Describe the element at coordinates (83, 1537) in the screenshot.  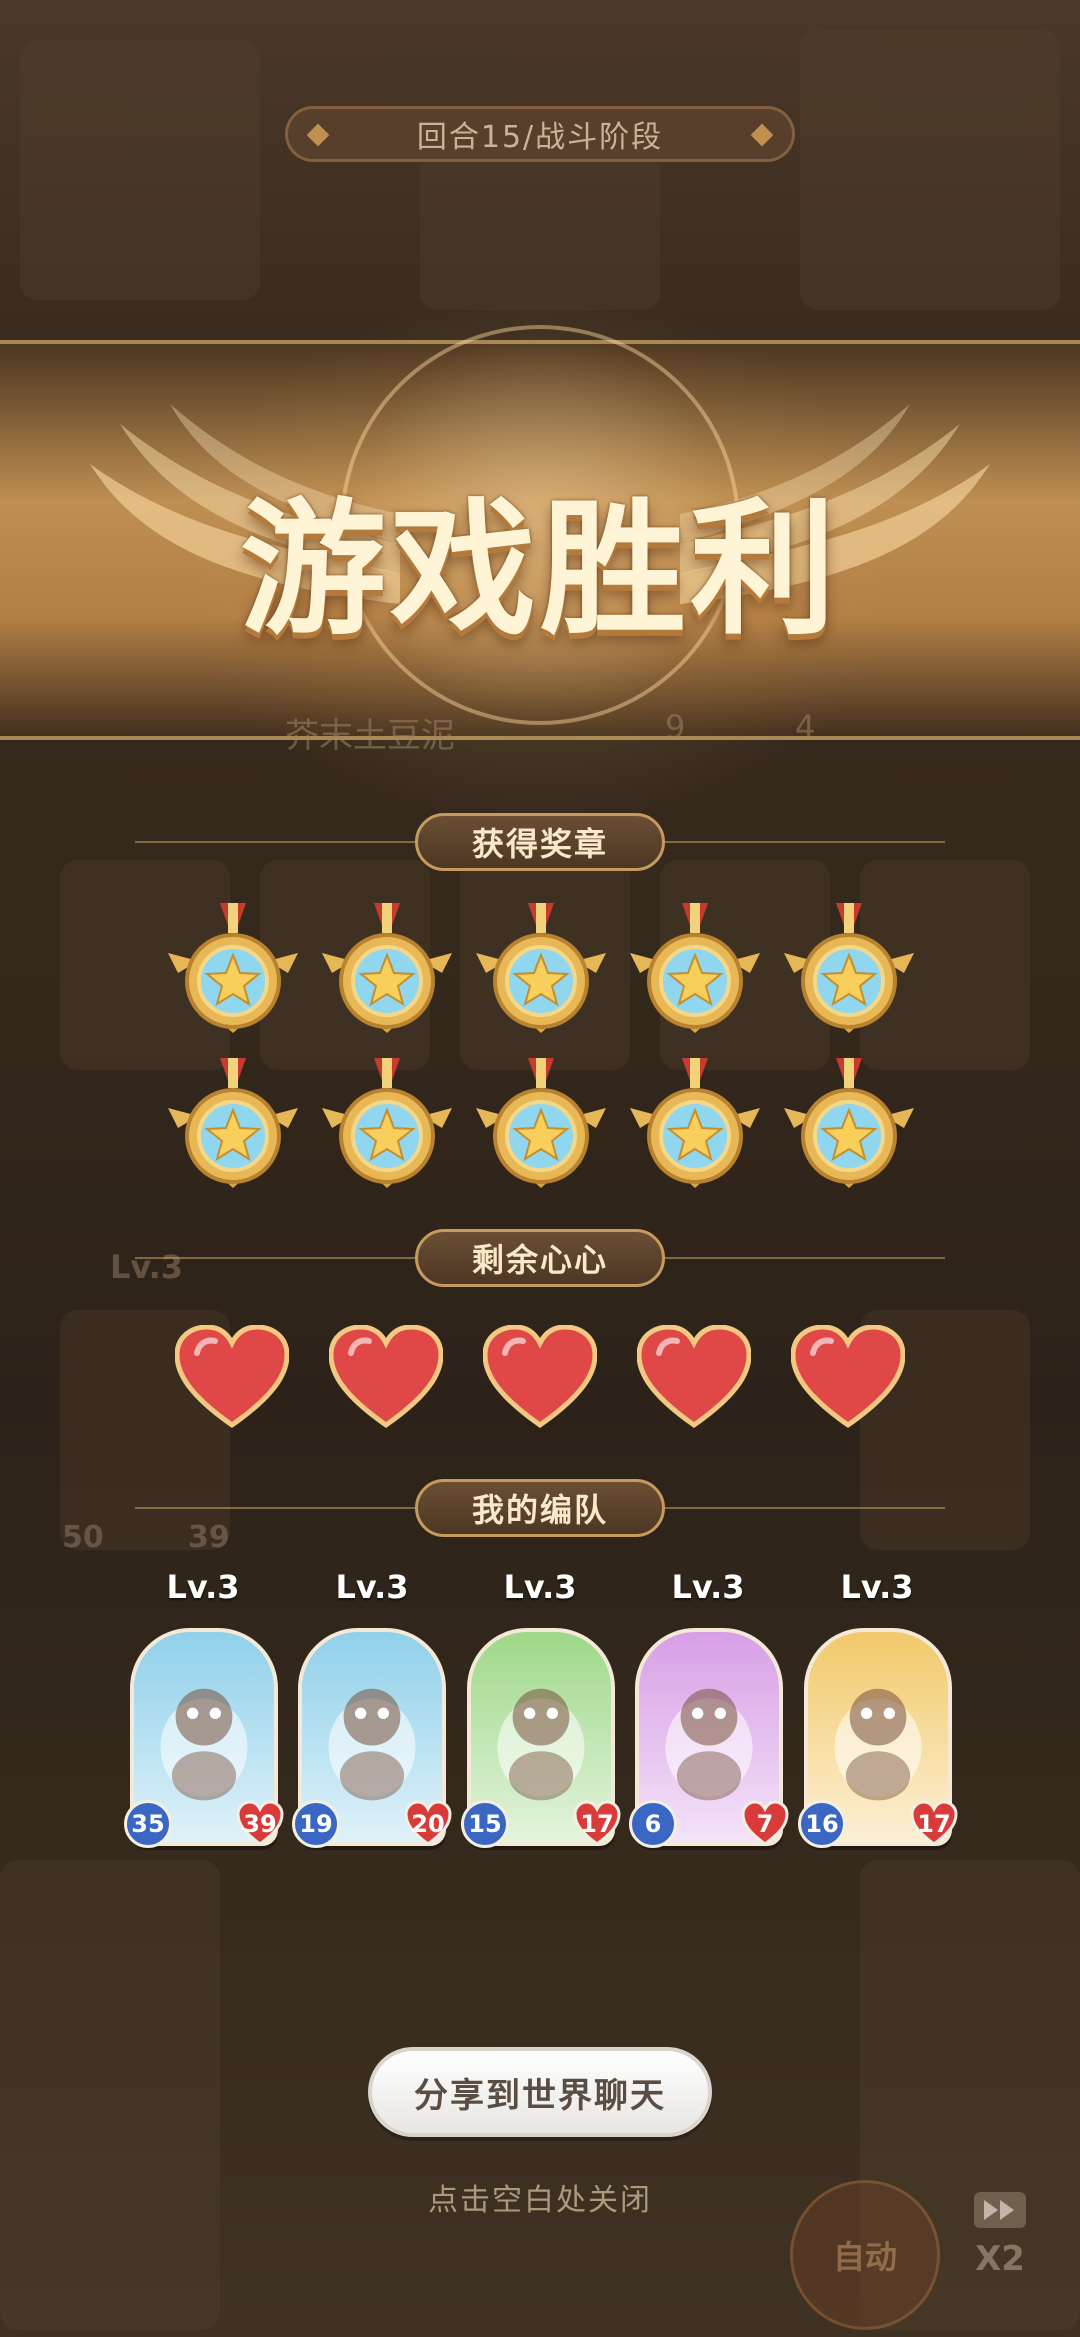
I see `background-card-attack: 50` at that location.